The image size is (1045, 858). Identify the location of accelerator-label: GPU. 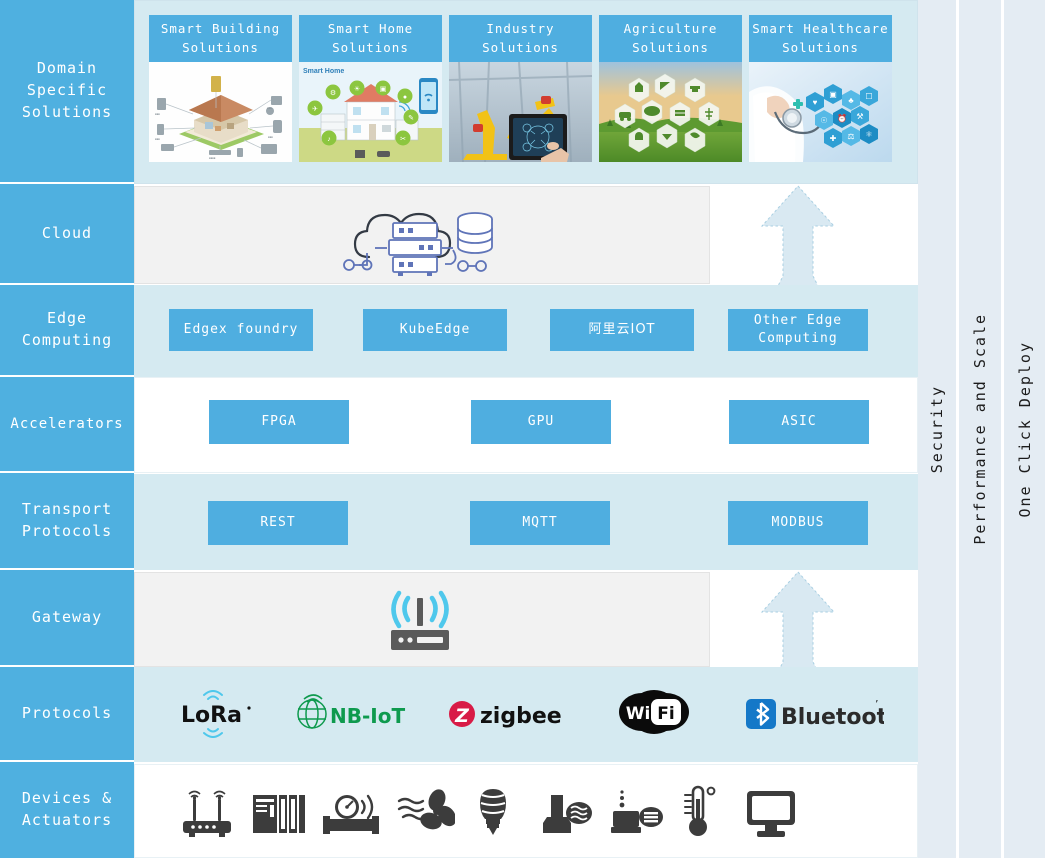
(541, 421).